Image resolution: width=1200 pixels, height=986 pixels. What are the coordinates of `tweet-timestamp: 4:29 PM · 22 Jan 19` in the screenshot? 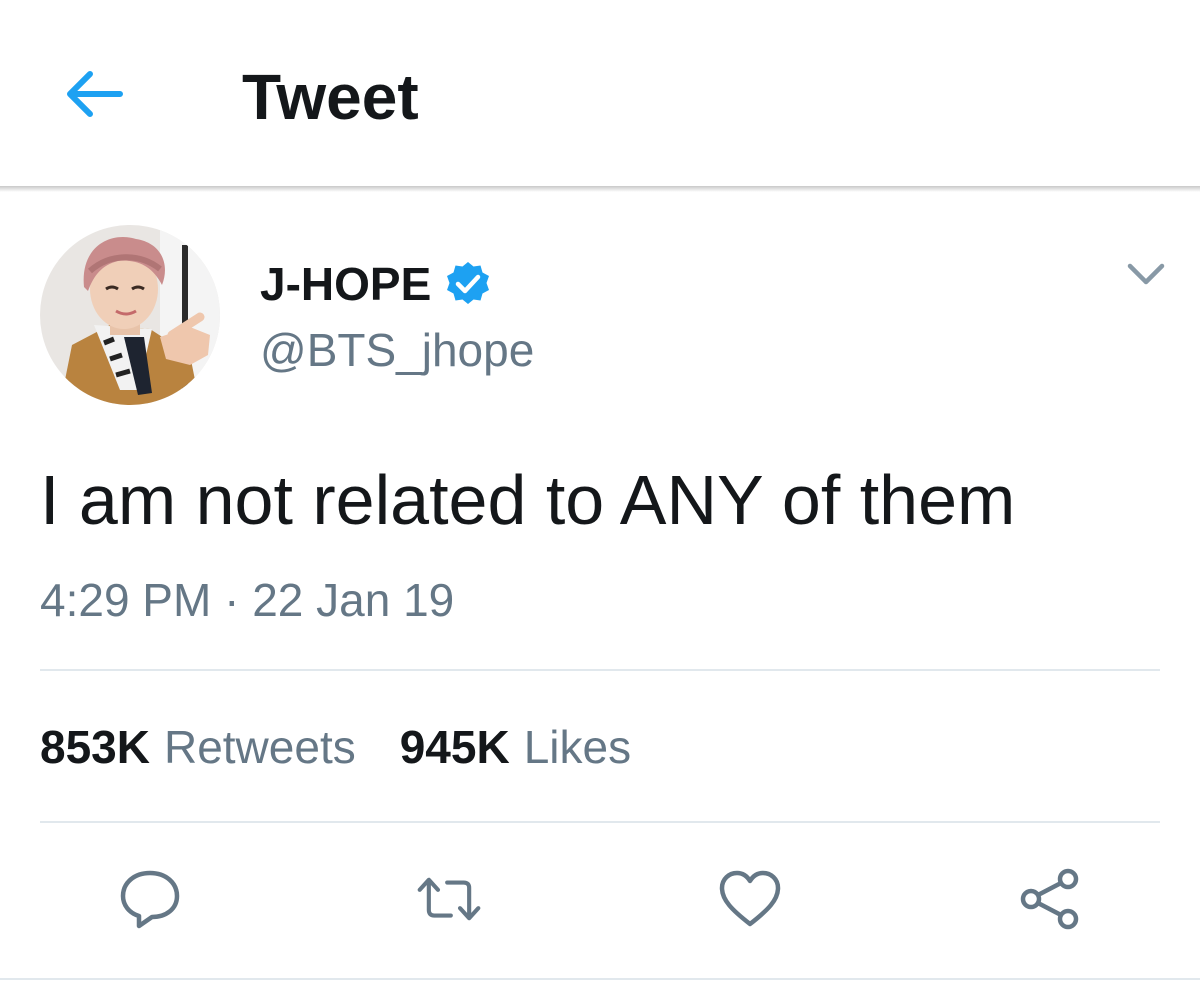 It's located at (247, 600).